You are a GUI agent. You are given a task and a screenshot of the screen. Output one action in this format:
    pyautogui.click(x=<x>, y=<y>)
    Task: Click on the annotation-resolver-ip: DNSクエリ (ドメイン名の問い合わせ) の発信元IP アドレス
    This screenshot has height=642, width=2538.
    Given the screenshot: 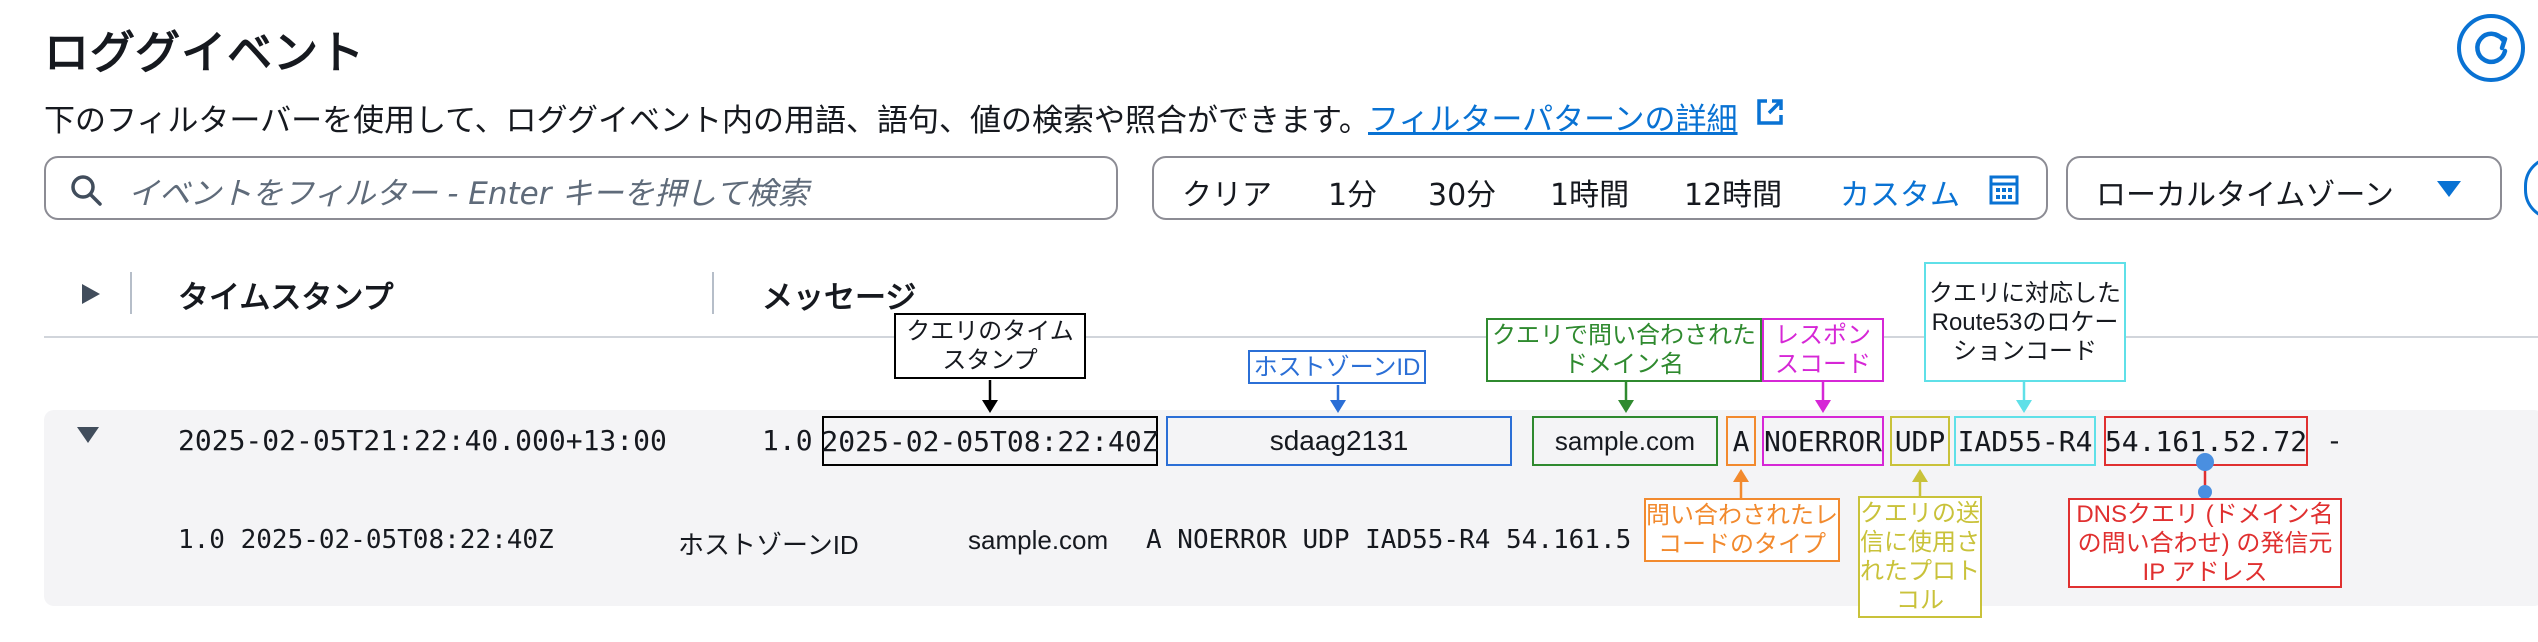 What is the action you would take?
    pyautogui.click(x=2205, y=543)
    